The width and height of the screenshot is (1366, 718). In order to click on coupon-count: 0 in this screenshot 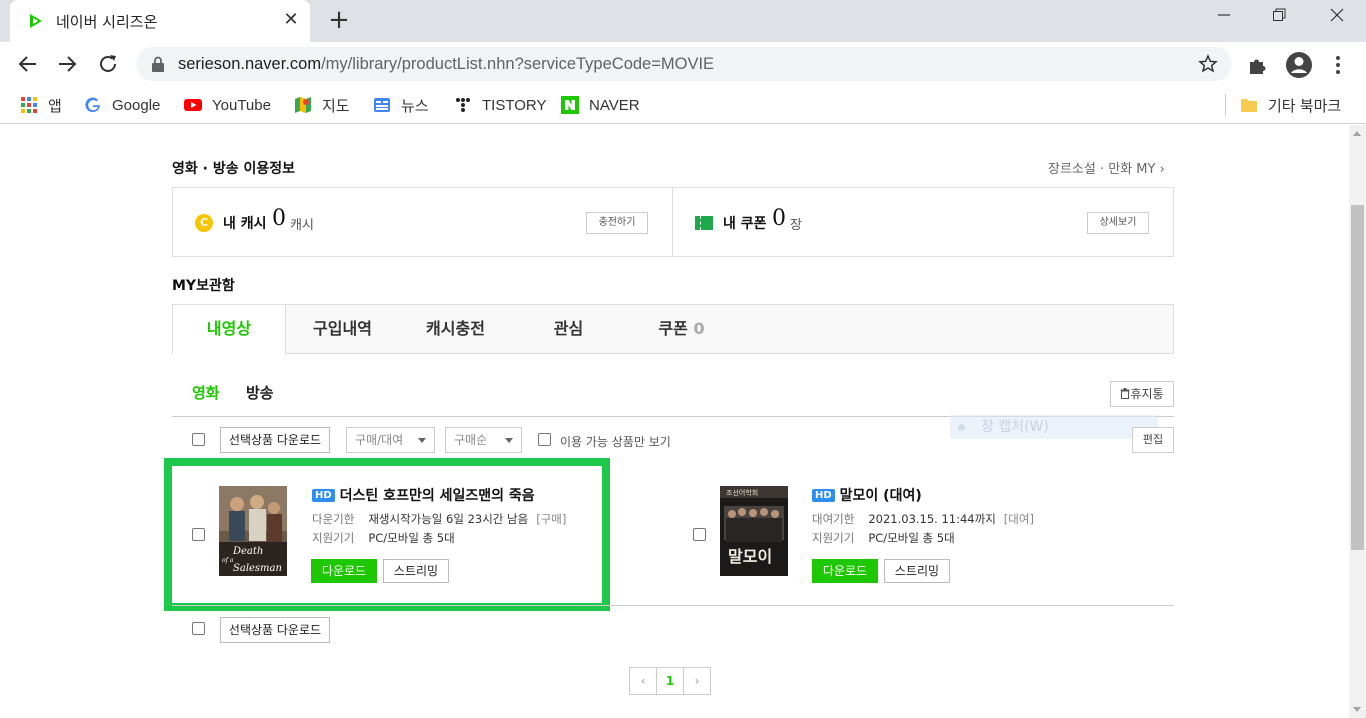, I will do `click(779, 218)`.